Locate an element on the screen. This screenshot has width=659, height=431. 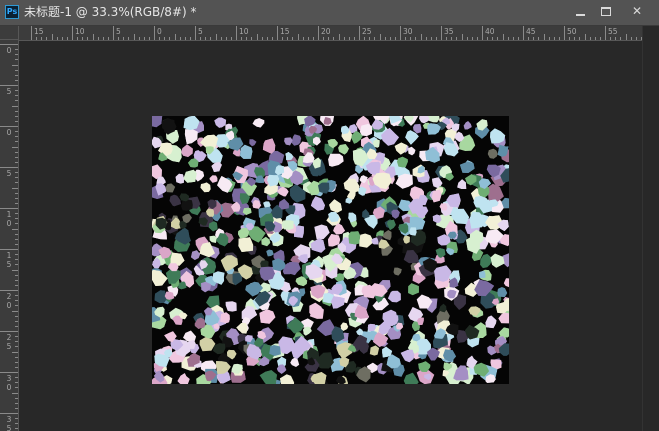
ruler-label: 30 is located at coordinates (408, 31).